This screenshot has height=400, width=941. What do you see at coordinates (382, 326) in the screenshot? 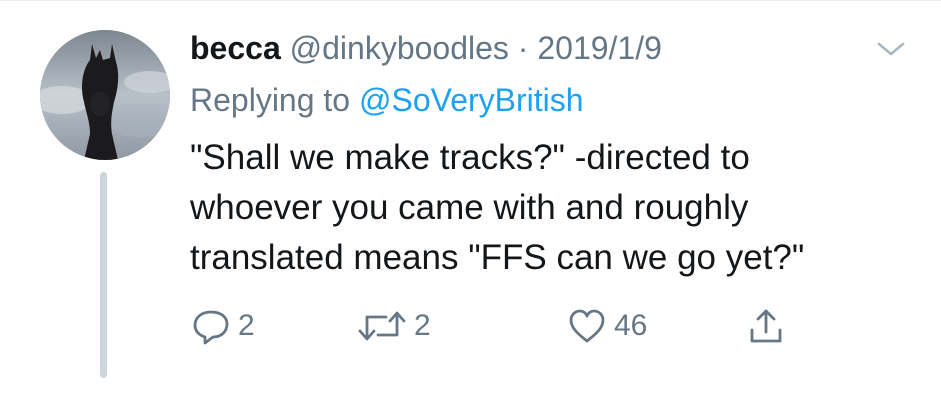
I see `retweet-icon` at bounding box center [382, 326].